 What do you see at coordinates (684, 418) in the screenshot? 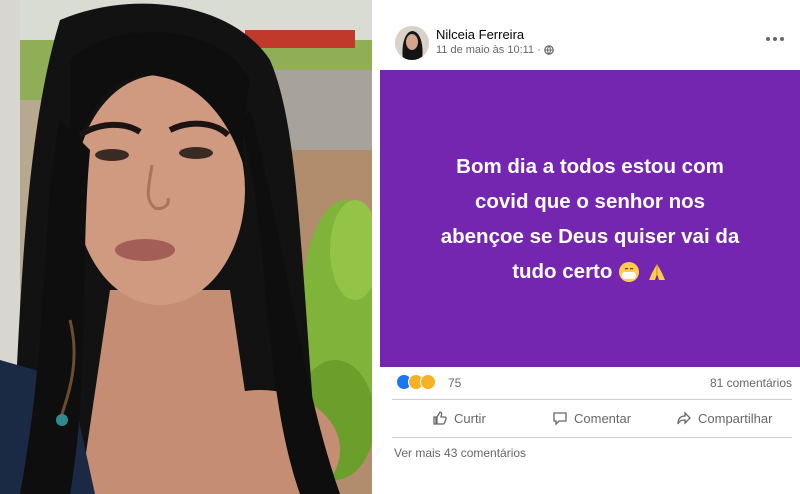
I see `share-icon` at bounding box center [684, 418].